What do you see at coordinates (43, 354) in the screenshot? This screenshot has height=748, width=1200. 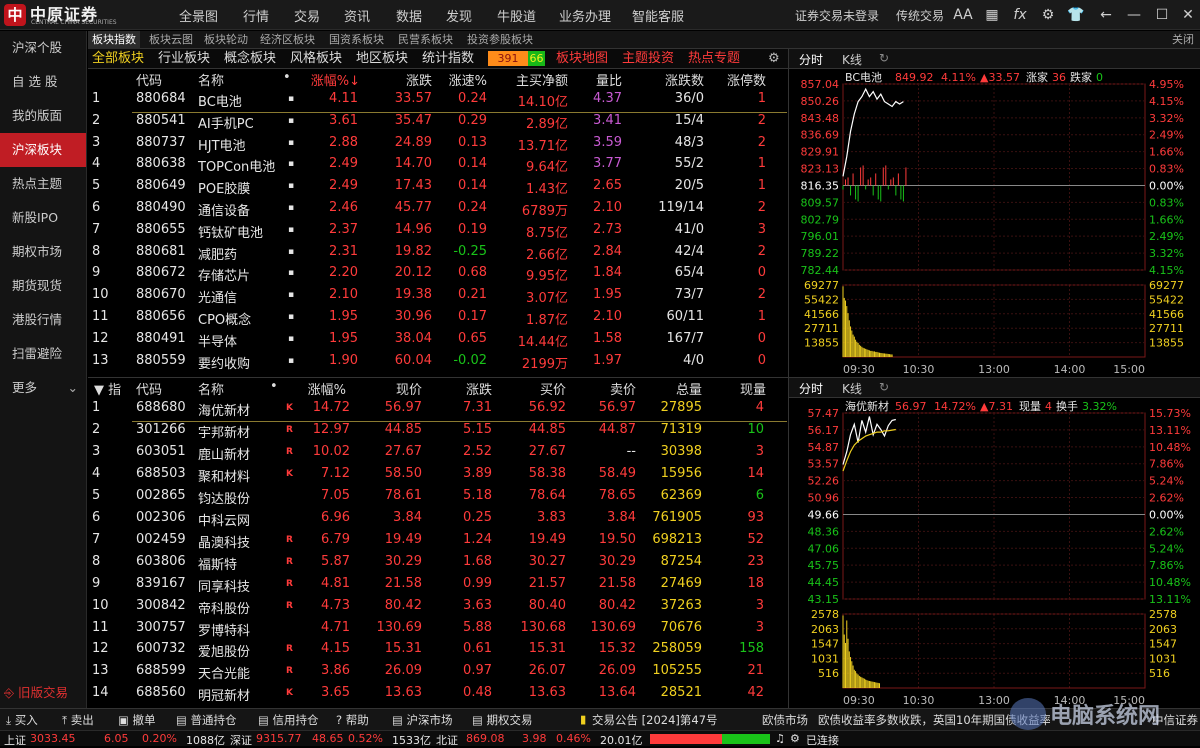 I see `sidebar-item-risk: 扫雷避险` at bounding box center [43, 354].